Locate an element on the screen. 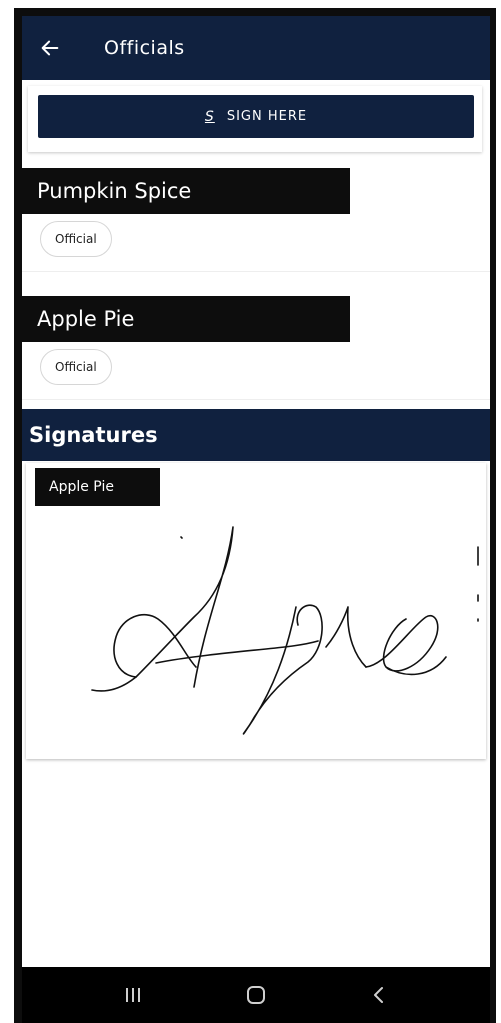 The width and height of the screenshot is (501, 1023). app-header: Officials is located at coordinates (256, 48).